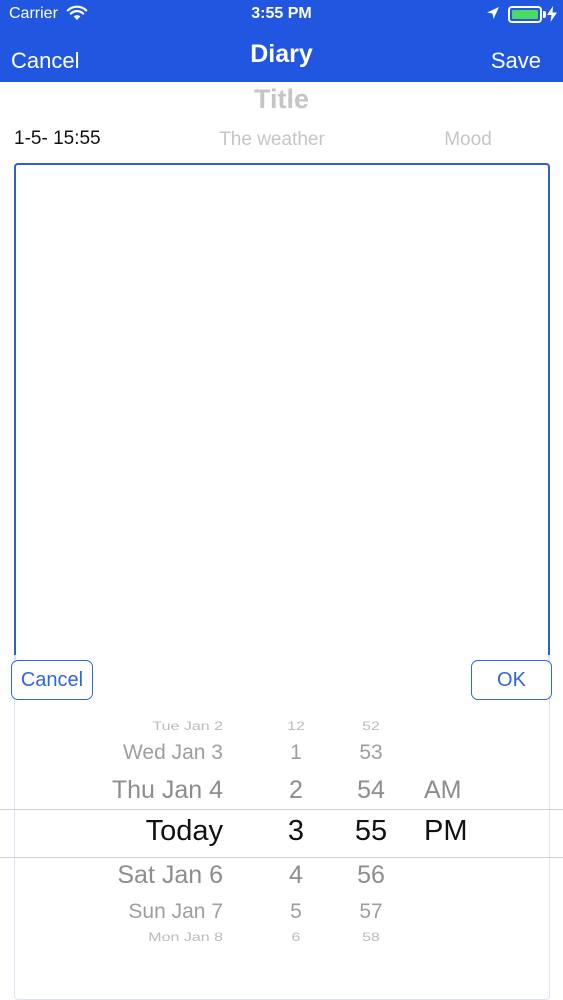 This screenshot has width=563, height=1000. I want to click on minute-wheel-item: 57, so click(371, 912).